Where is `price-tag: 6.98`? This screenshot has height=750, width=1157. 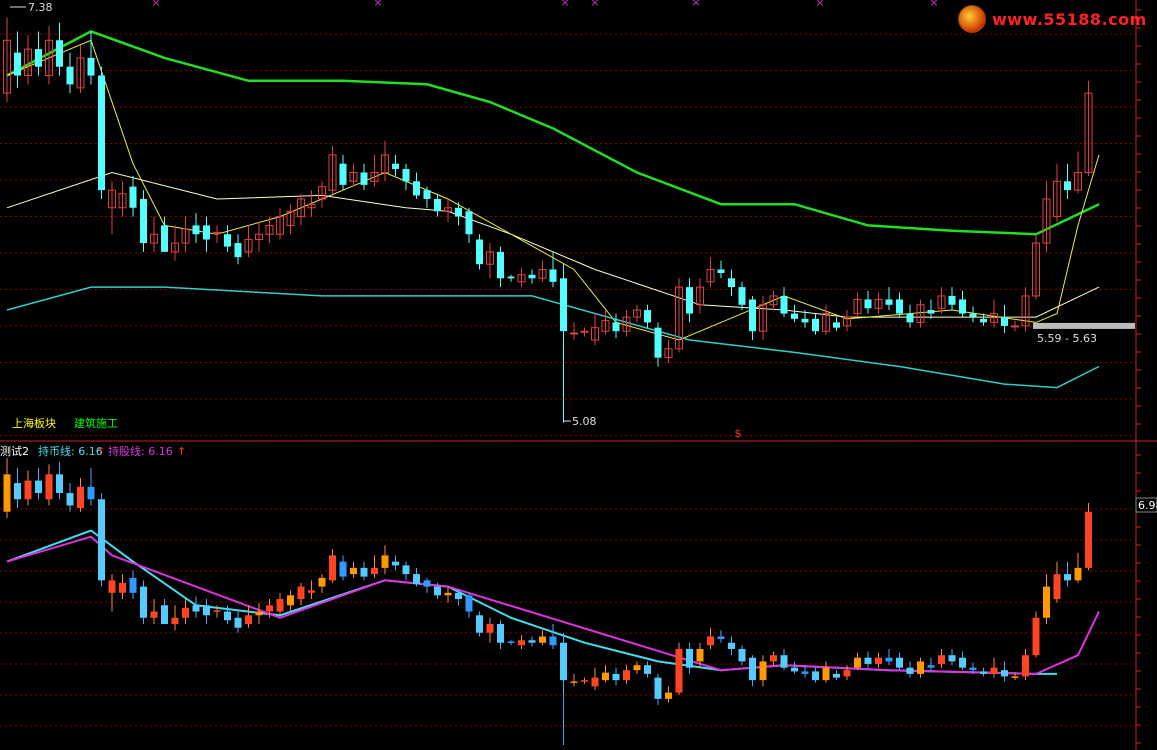
price-tag: 6.98 is located at coordinates (1147, 505).